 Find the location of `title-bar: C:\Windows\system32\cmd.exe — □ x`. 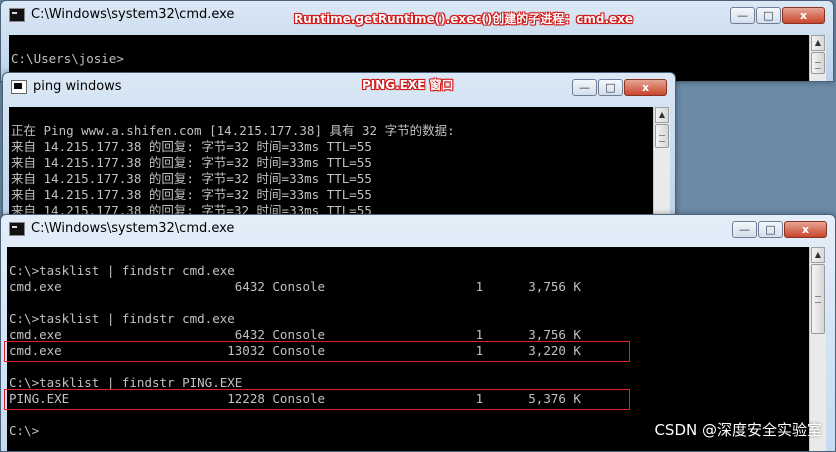

title-bar: C:\Windows\system32\cmd.exe — □ x is located at coordinates (418, 230).